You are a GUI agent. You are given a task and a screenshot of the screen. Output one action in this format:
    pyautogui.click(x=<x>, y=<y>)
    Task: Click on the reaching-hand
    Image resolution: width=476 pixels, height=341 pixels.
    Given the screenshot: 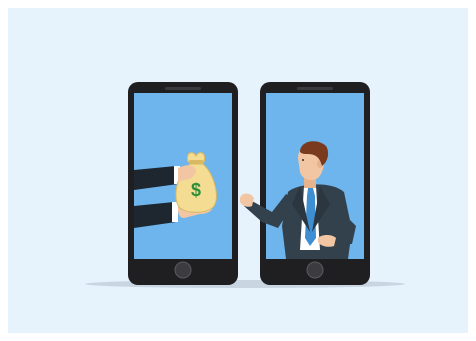 What is the action you would take?
    pyautogui.click(x=247, y=200)
    